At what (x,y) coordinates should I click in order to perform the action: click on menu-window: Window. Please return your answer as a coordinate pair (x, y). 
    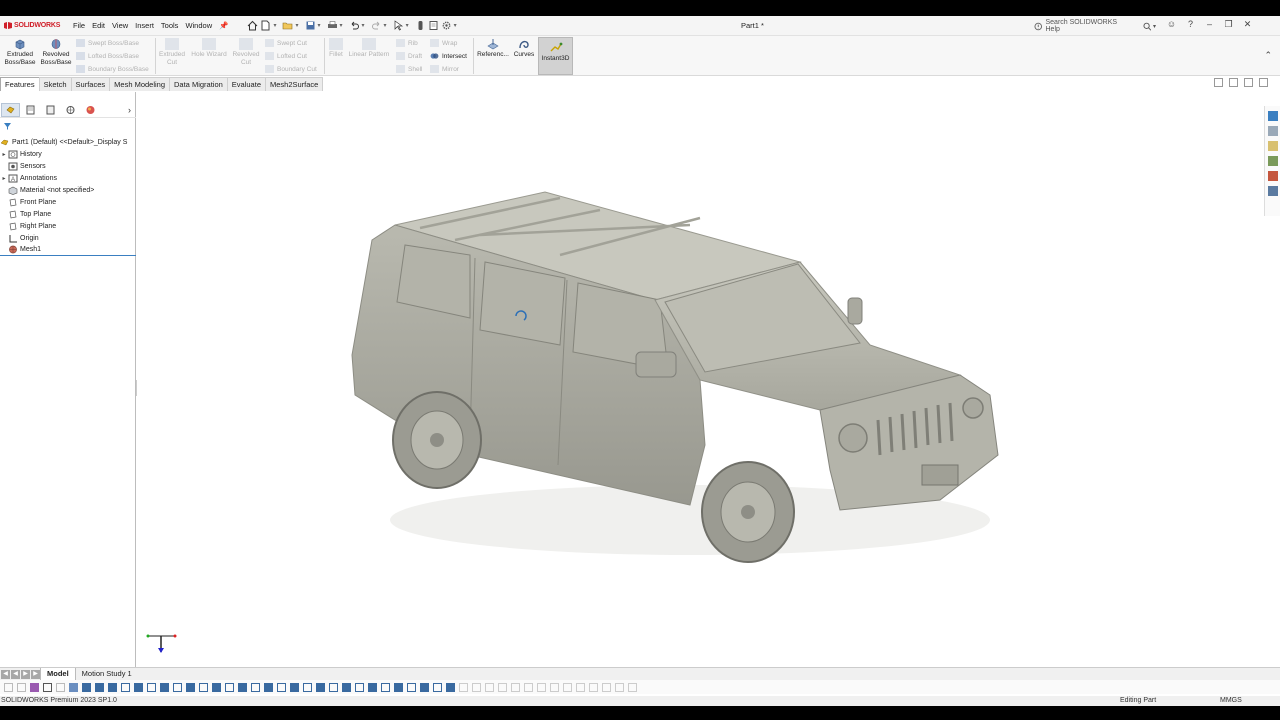
    Looking at the image, I should click on (198, 25).